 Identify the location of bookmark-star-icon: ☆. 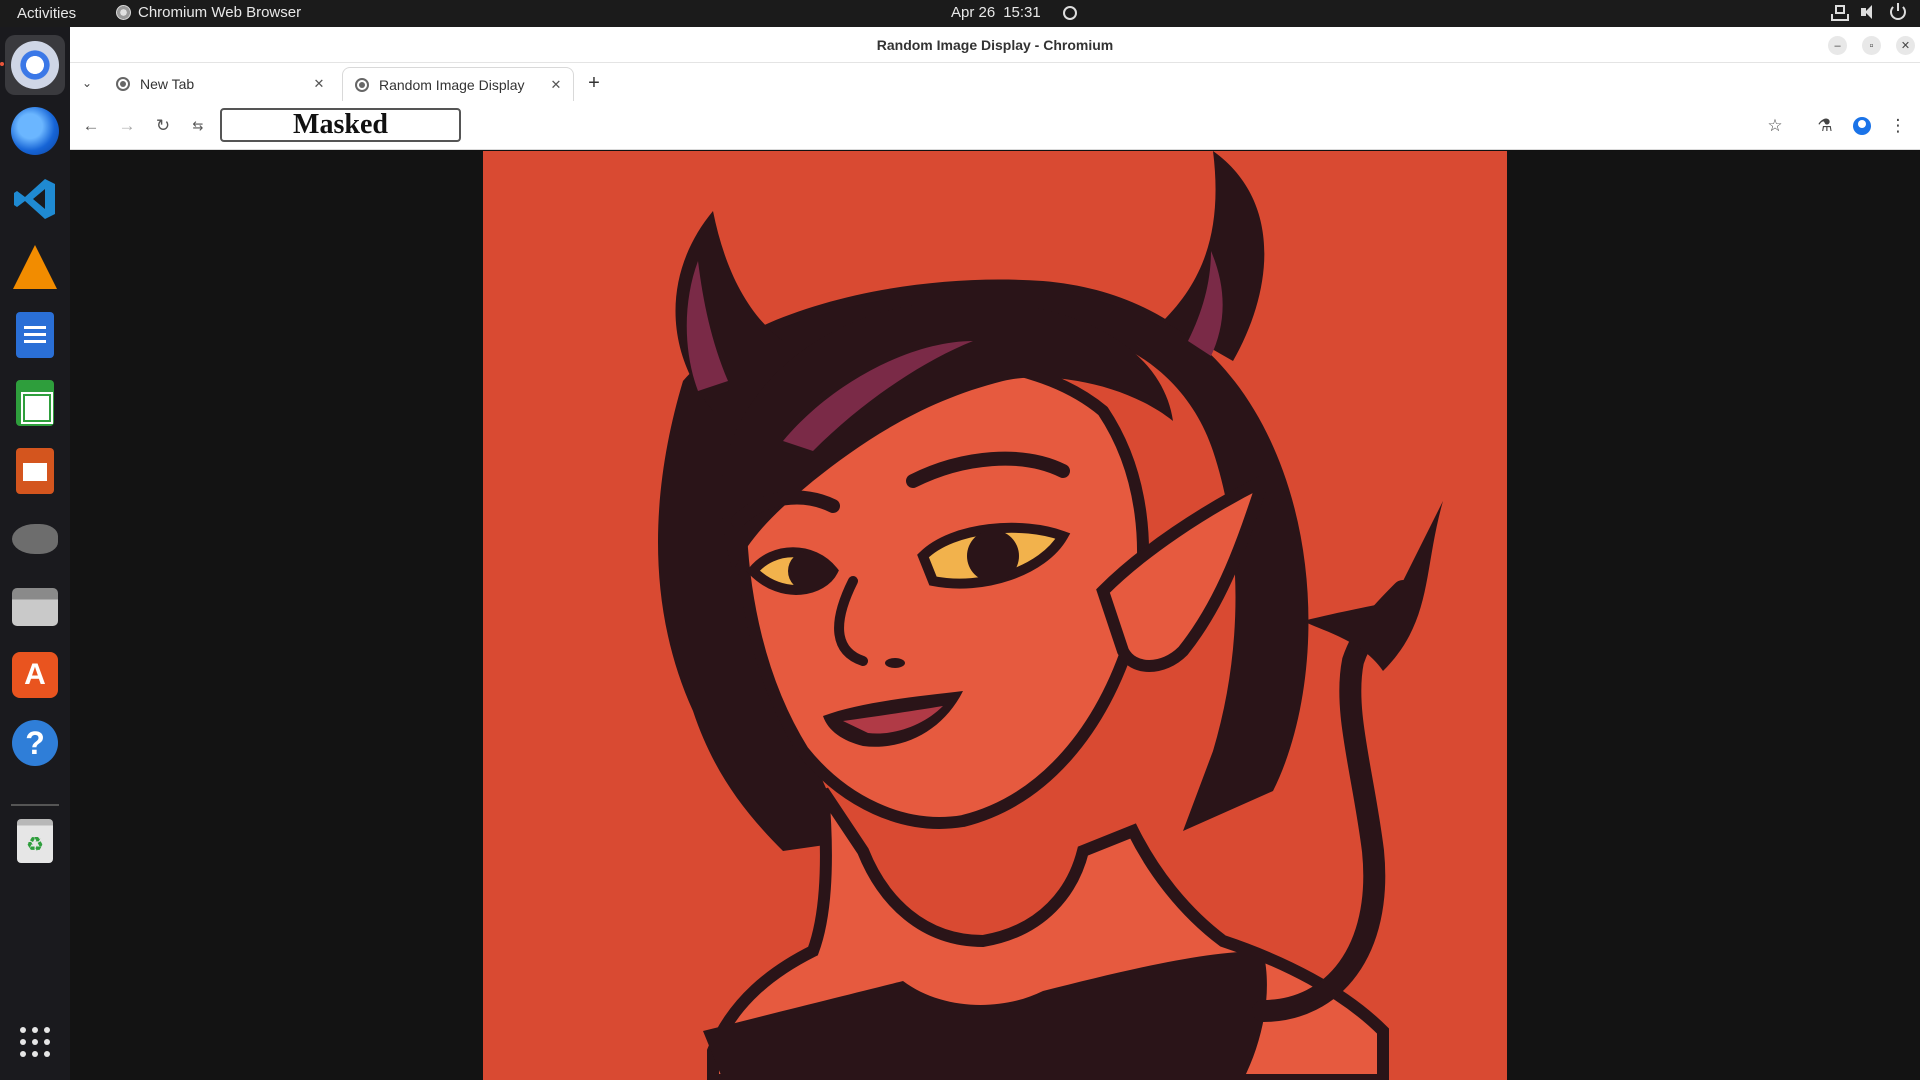
(1775, 126).